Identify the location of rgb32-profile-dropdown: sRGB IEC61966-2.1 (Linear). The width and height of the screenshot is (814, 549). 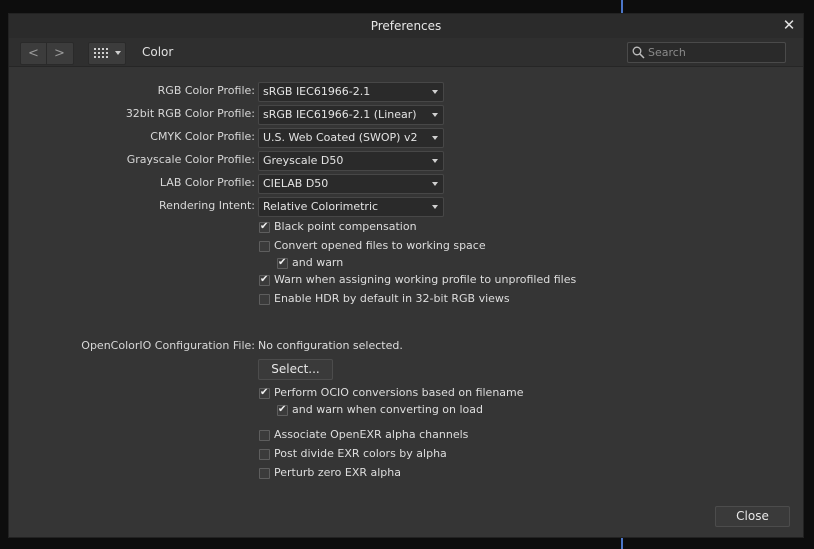
(351, 115).